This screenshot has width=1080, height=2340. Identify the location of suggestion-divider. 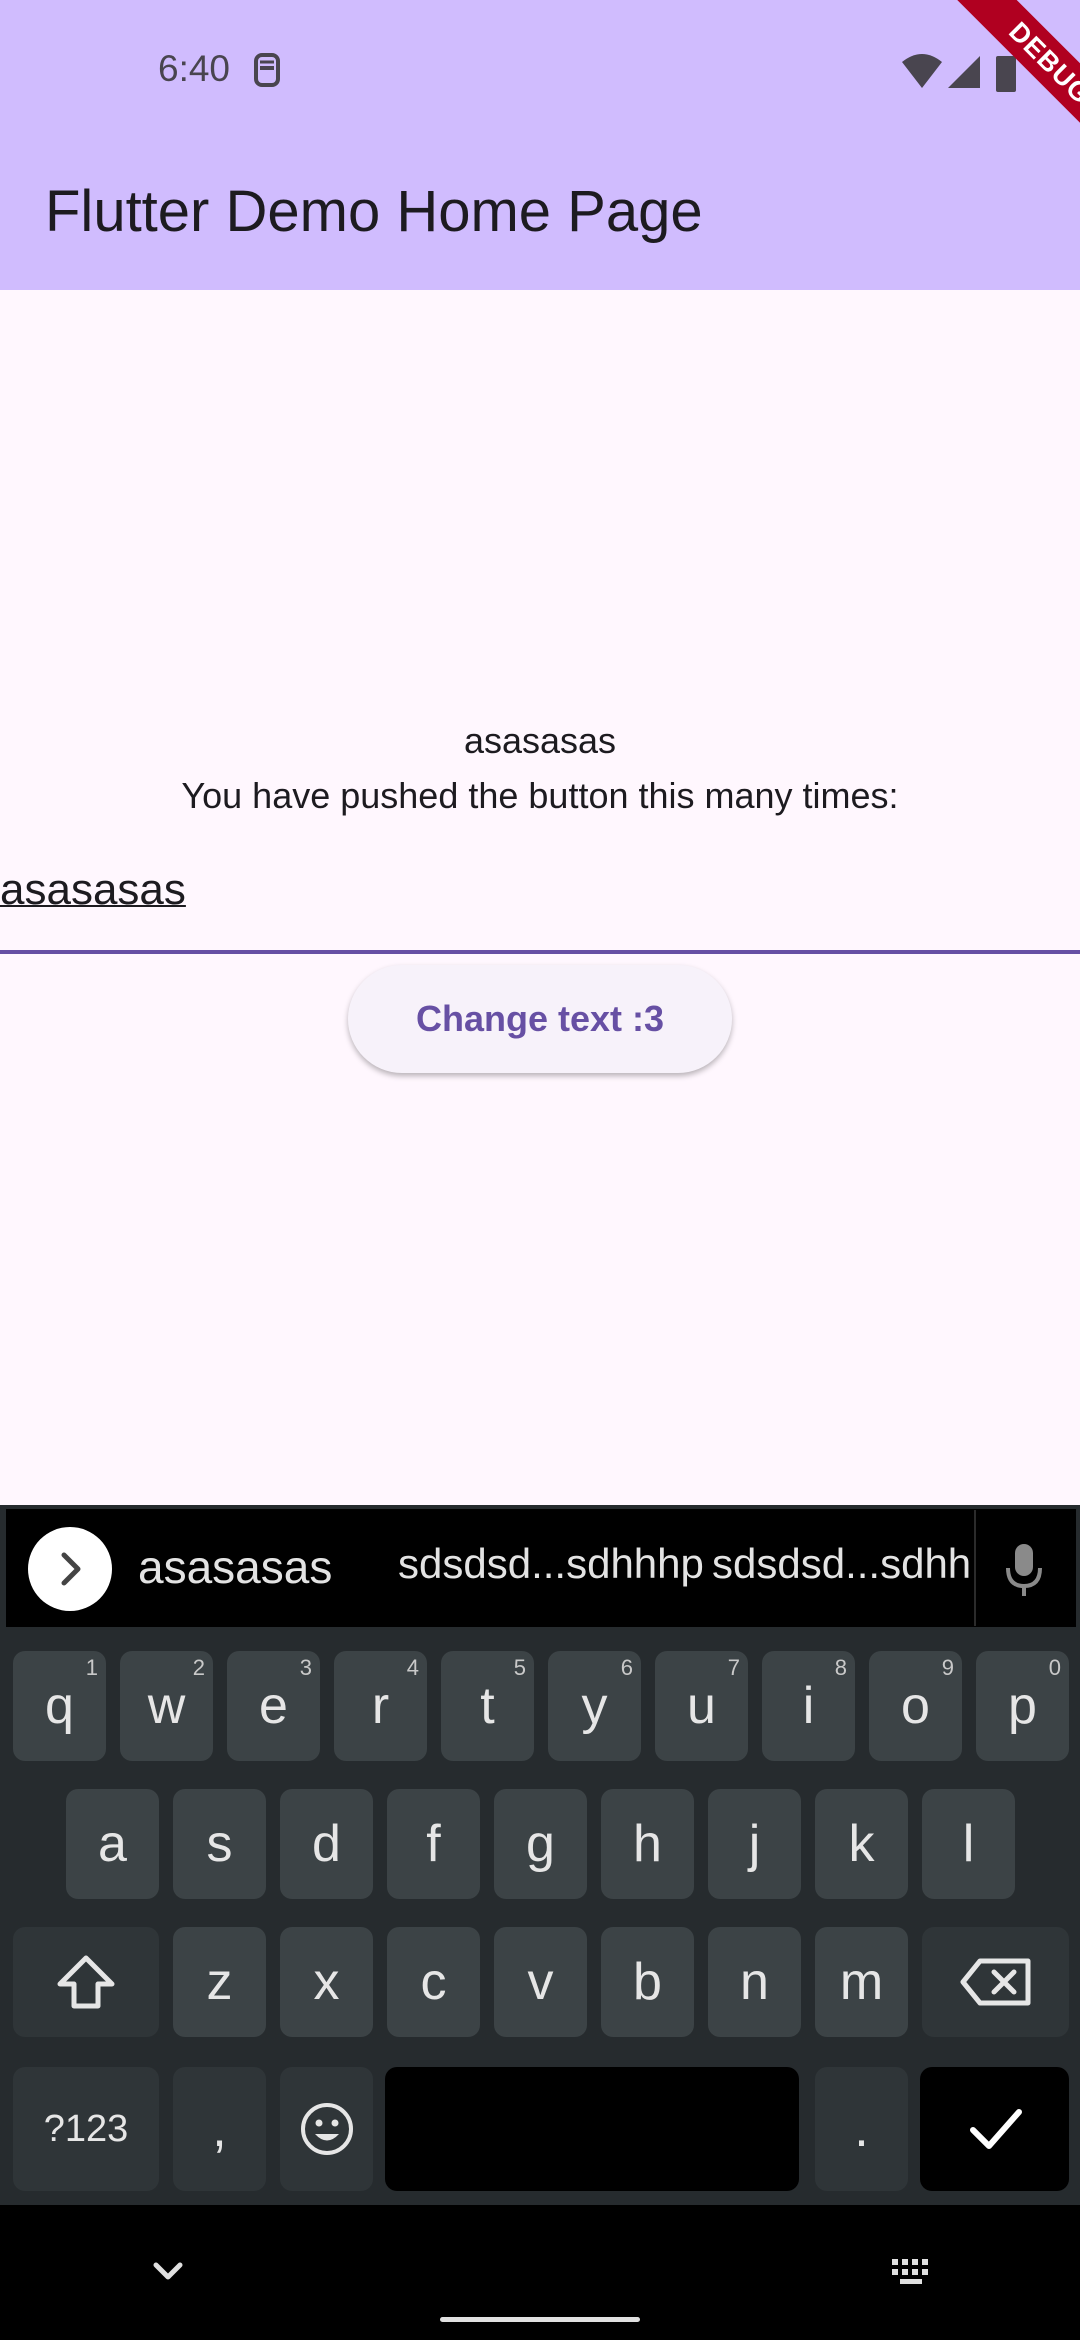
(975, 1568).